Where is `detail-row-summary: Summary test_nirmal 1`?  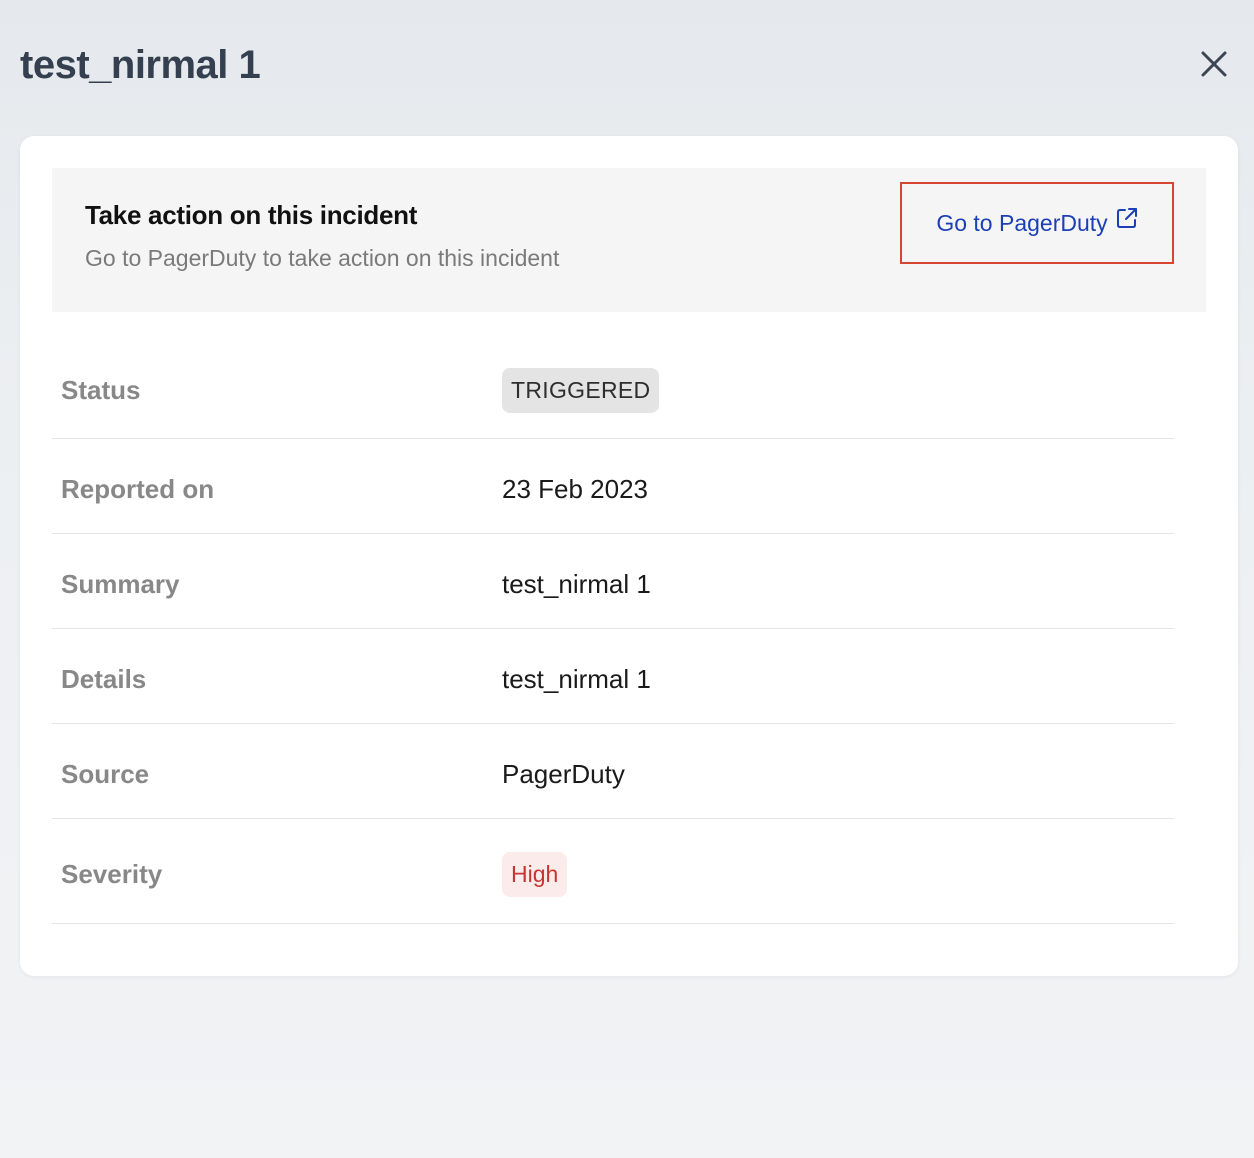
detail-row-summary: Summary test_nirmal 1 is located at coordinates (613, 581).